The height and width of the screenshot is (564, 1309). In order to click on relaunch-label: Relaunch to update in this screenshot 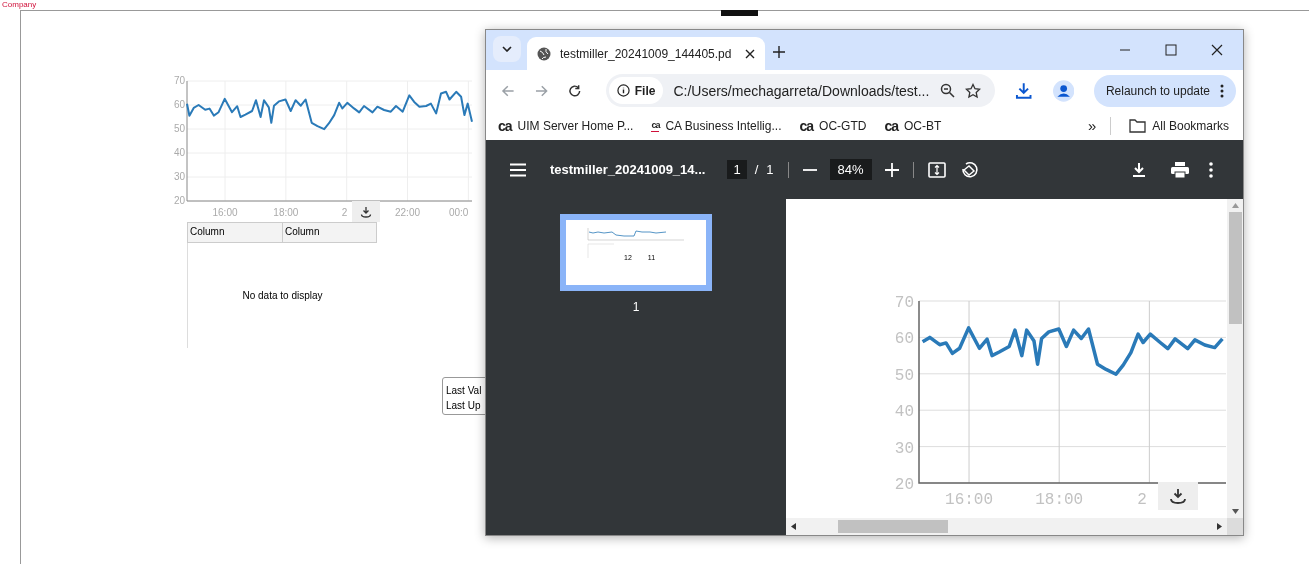, I will do `click(1157, 90)`.